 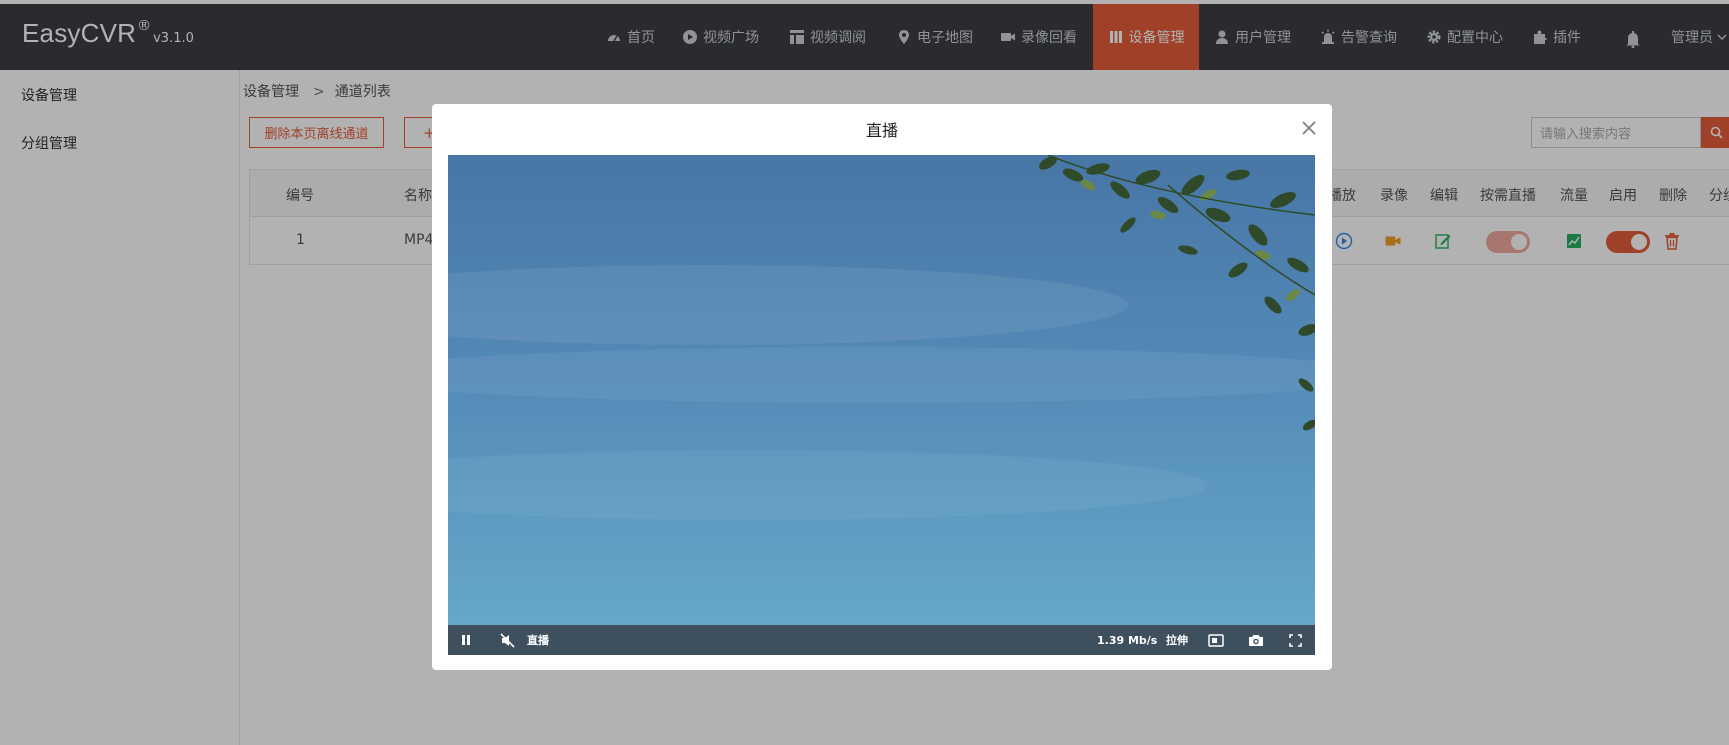 I want to click on video-record-icon, so click(x=1216, y=640).